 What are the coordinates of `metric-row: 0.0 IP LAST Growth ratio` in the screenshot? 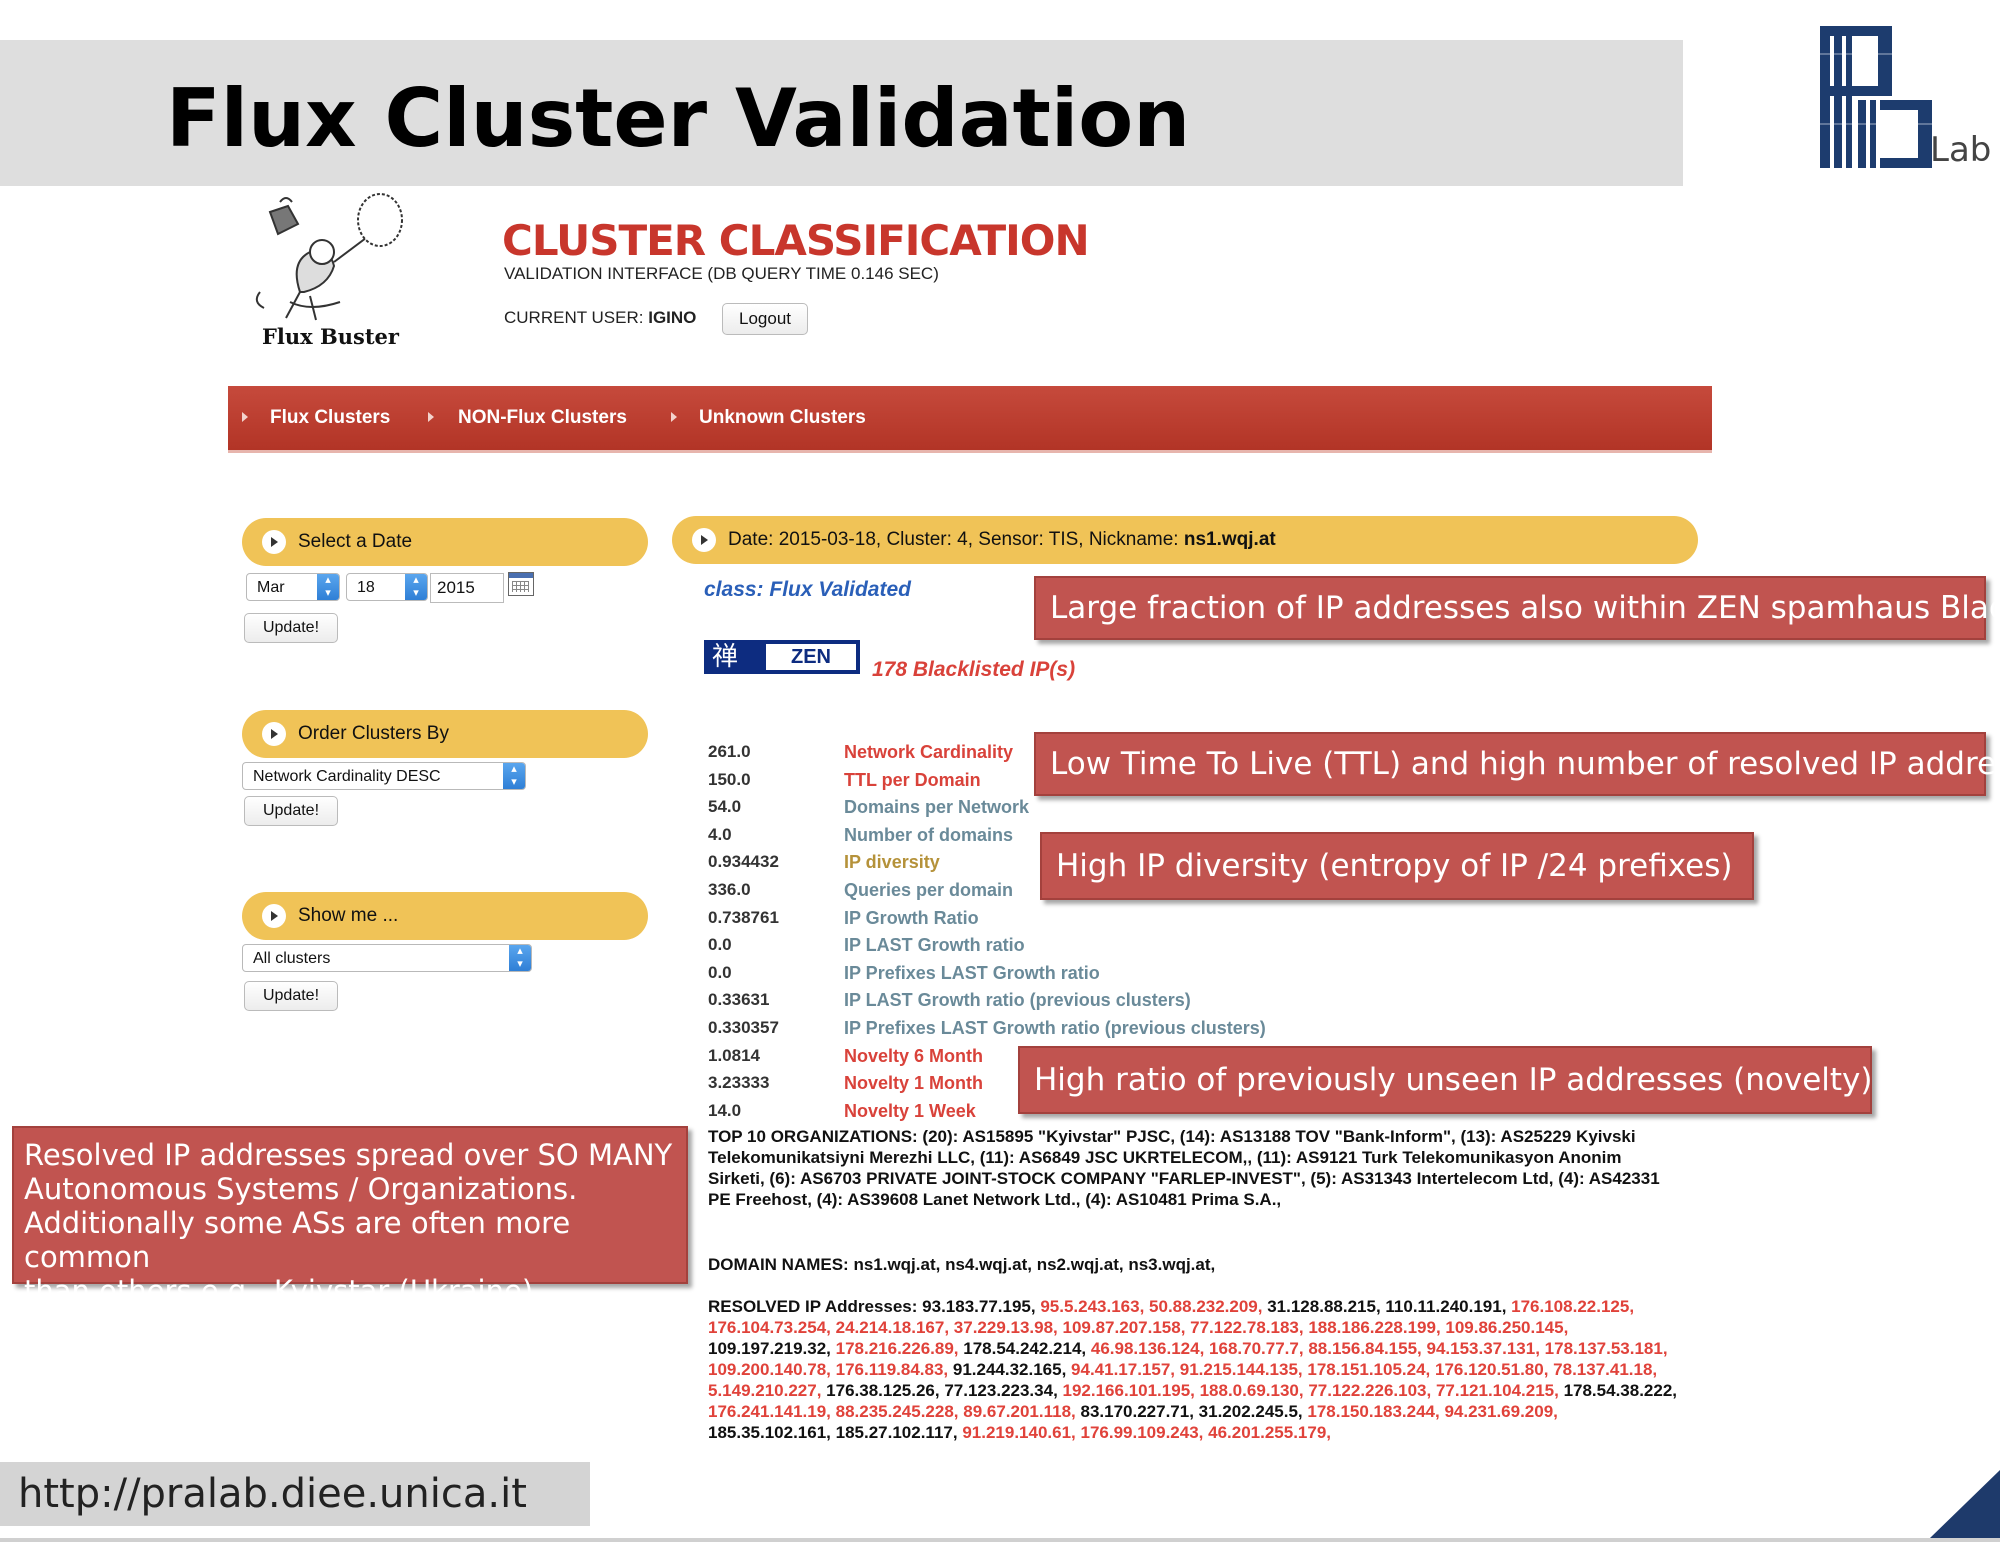 It's located at (1158, 948).